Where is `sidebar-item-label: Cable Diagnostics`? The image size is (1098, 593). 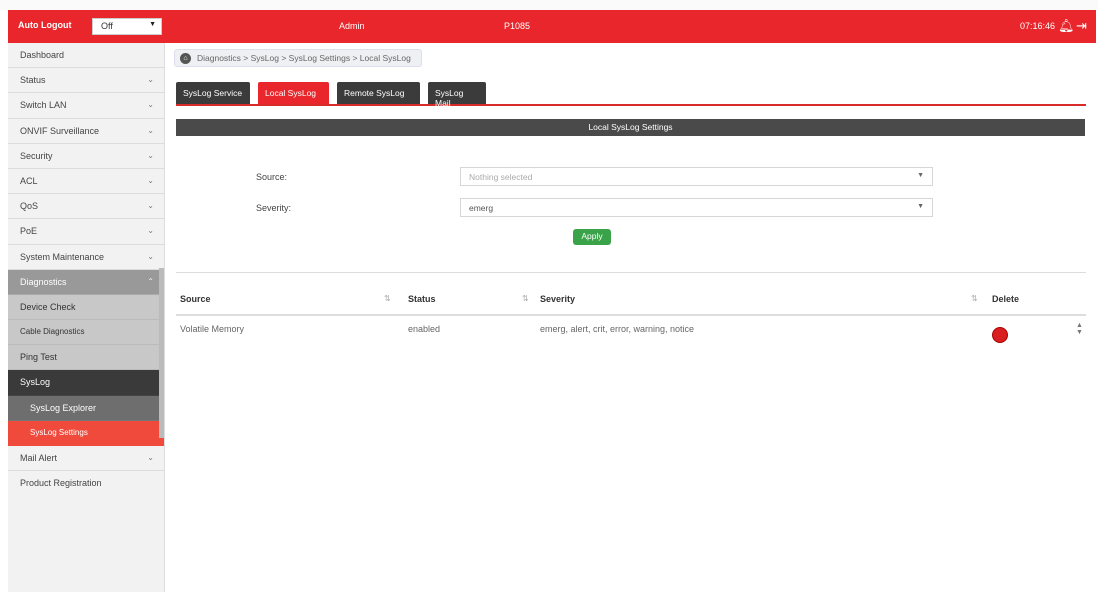
sidebar-item-label: Cable Diagnostics is located at coordinates (52, 332).